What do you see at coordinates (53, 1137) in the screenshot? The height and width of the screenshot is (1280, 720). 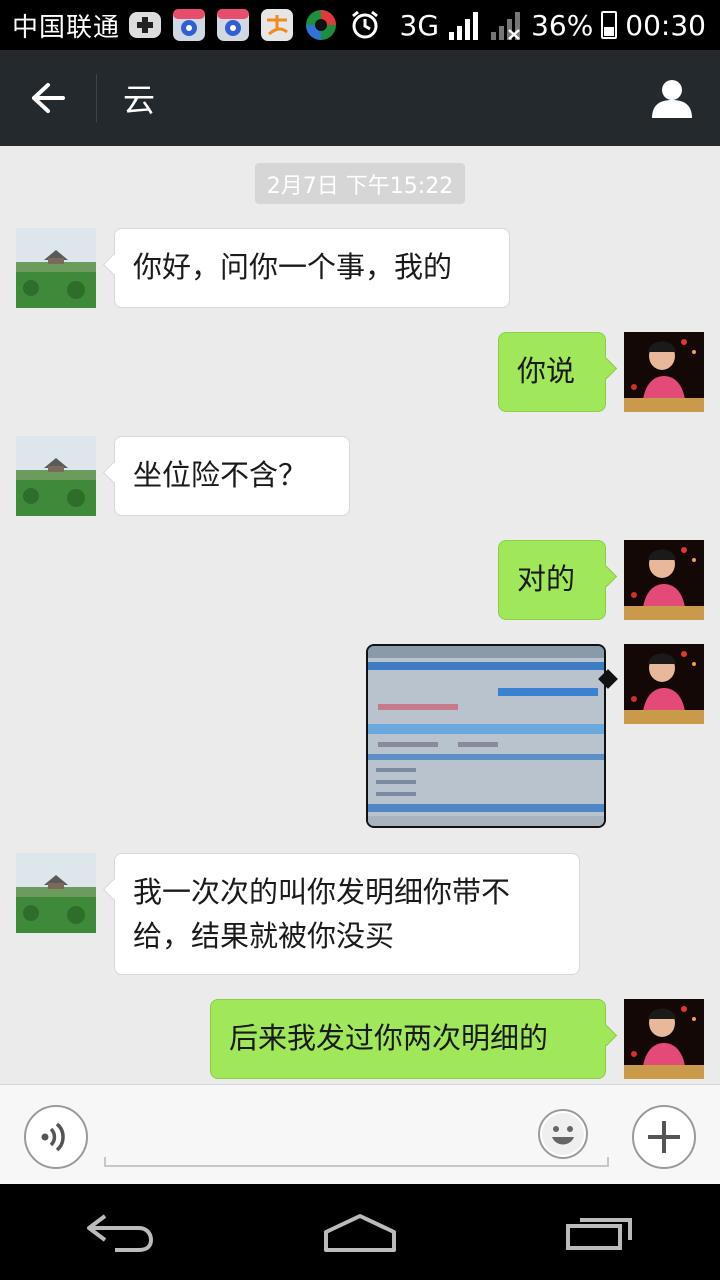 I see `voice-icon` at bounding box center [53, 1137].